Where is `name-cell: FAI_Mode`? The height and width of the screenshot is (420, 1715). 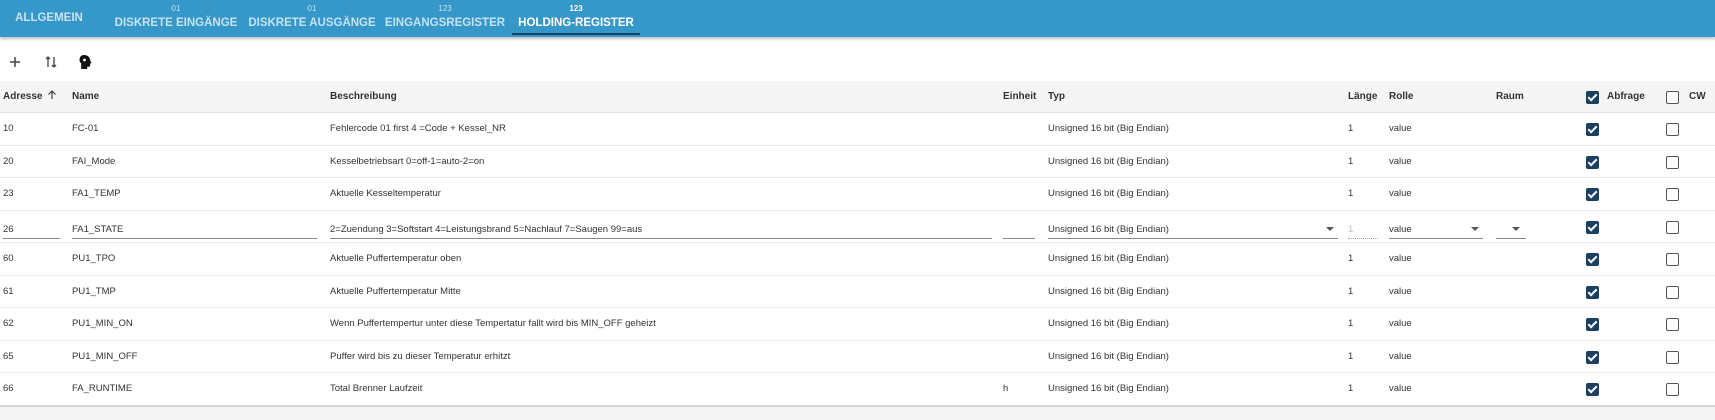 name-cell: FAI_Mode is located at coordinates (94, 161).